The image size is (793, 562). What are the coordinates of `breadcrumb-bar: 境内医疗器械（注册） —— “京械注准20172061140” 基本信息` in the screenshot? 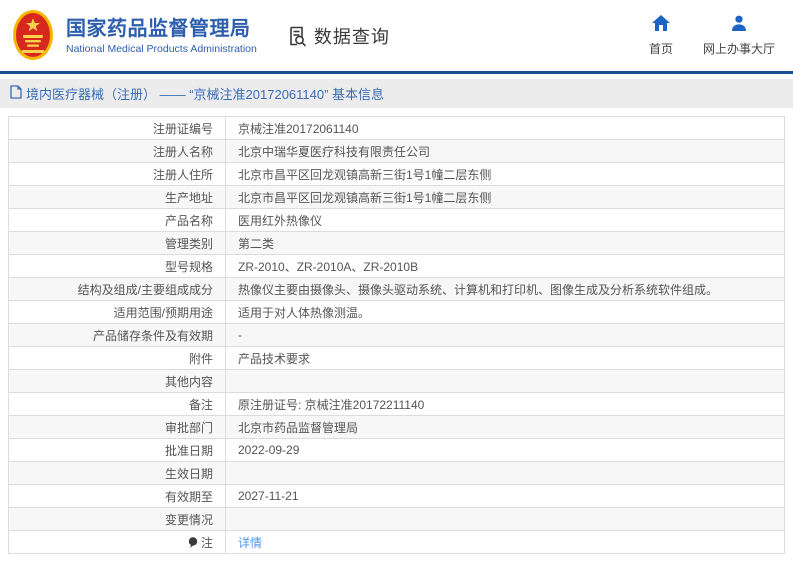 It's located at (396, 93).